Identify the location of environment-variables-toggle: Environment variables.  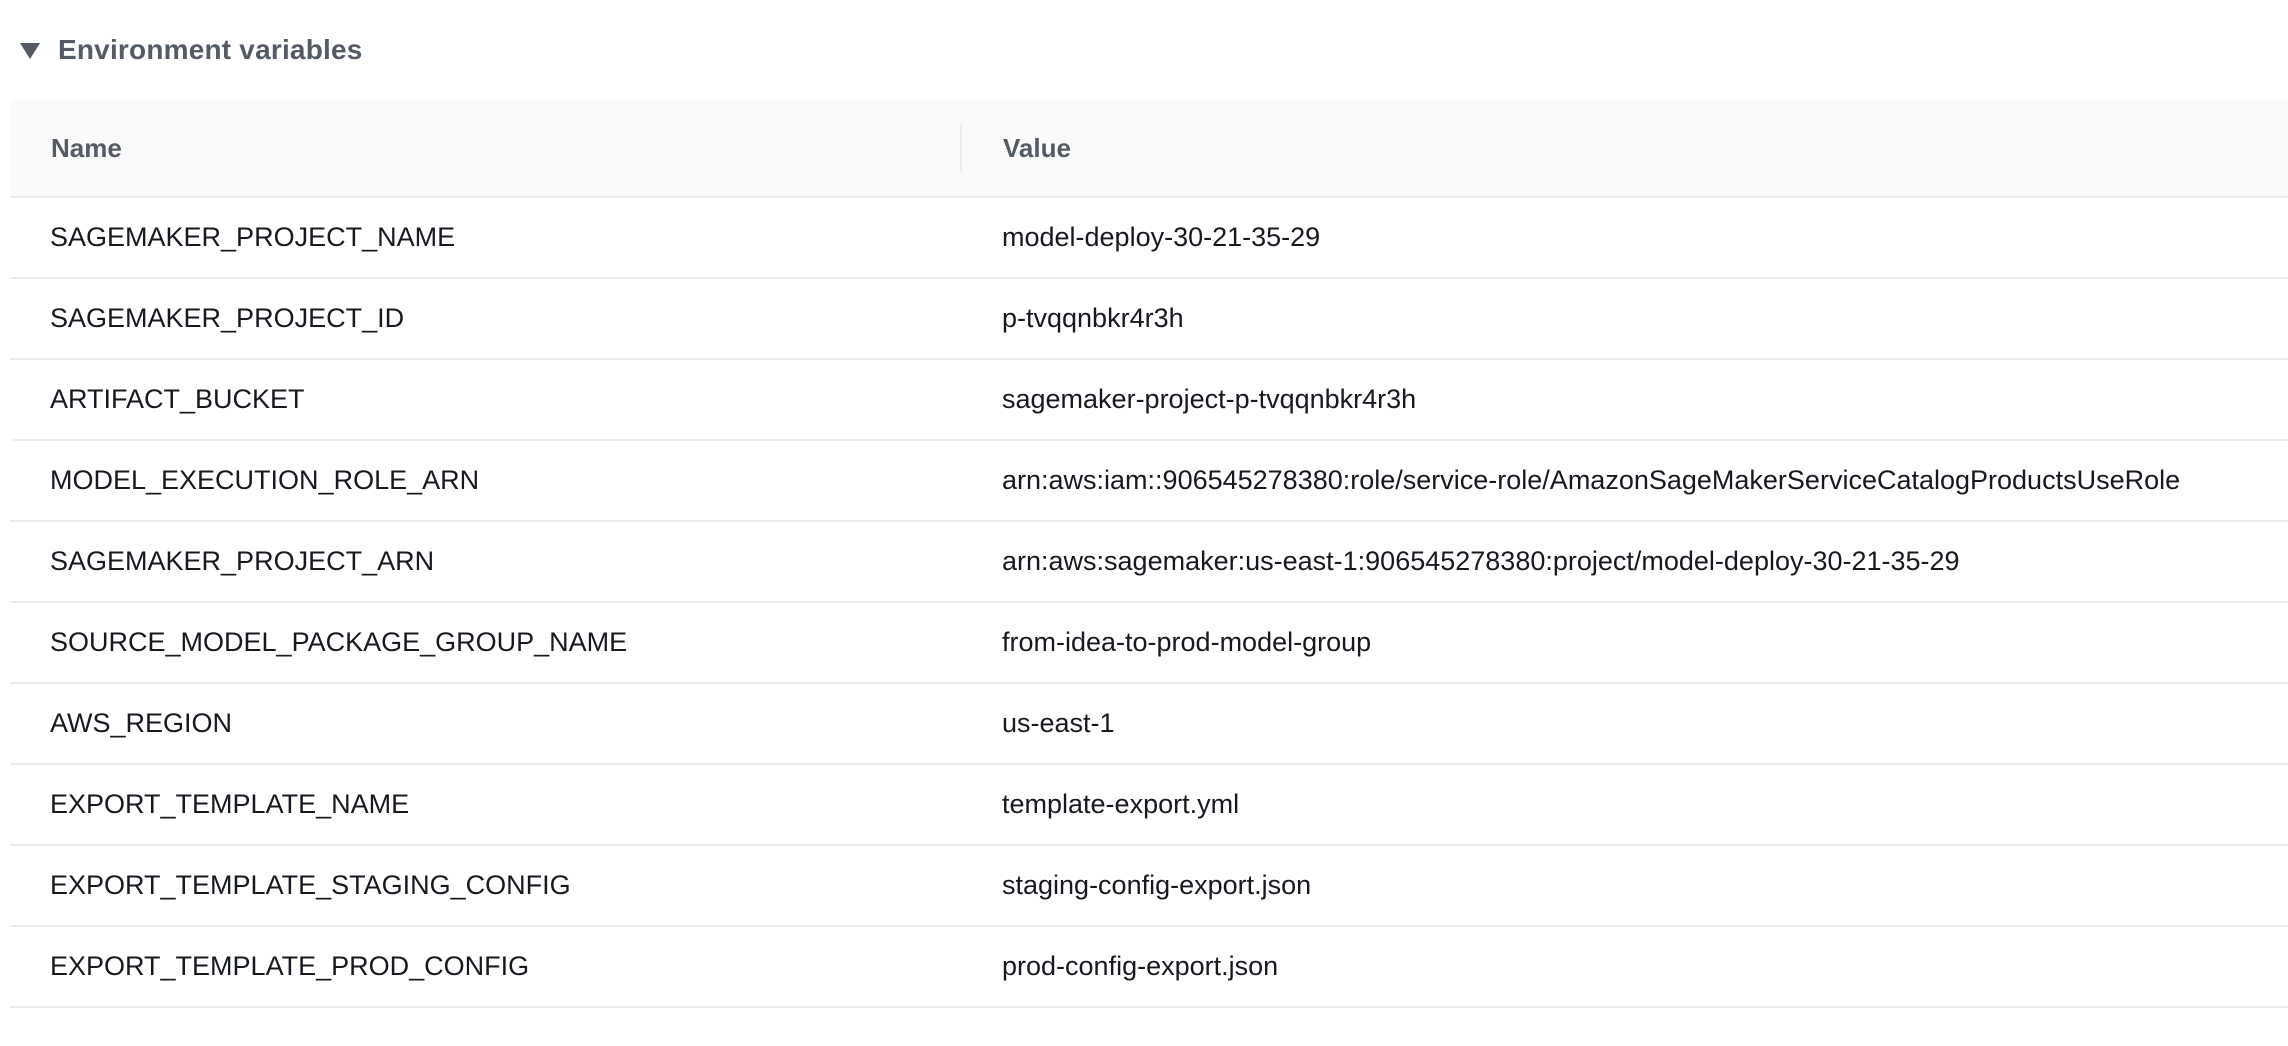
(191, 50).